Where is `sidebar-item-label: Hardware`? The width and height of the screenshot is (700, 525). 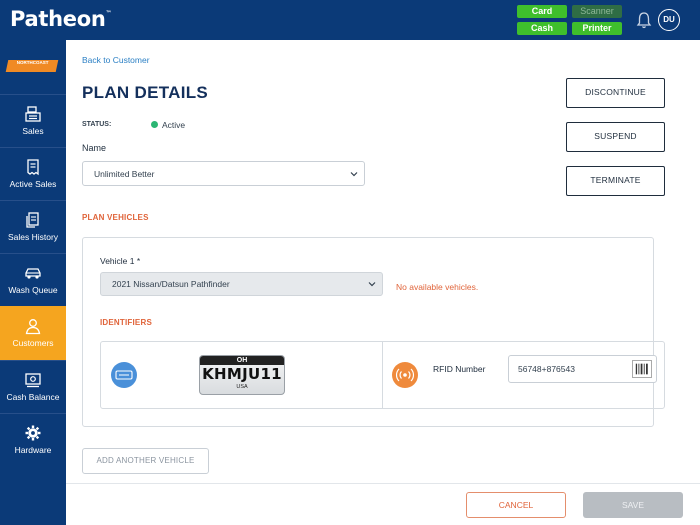 sidebar-item-label: Hardware is located at coordinates (33, 450).